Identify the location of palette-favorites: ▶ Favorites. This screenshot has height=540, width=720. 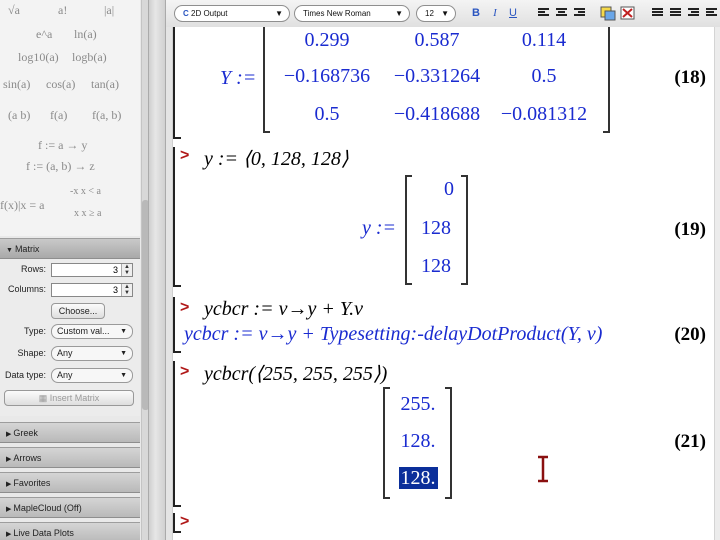
(70, 482).